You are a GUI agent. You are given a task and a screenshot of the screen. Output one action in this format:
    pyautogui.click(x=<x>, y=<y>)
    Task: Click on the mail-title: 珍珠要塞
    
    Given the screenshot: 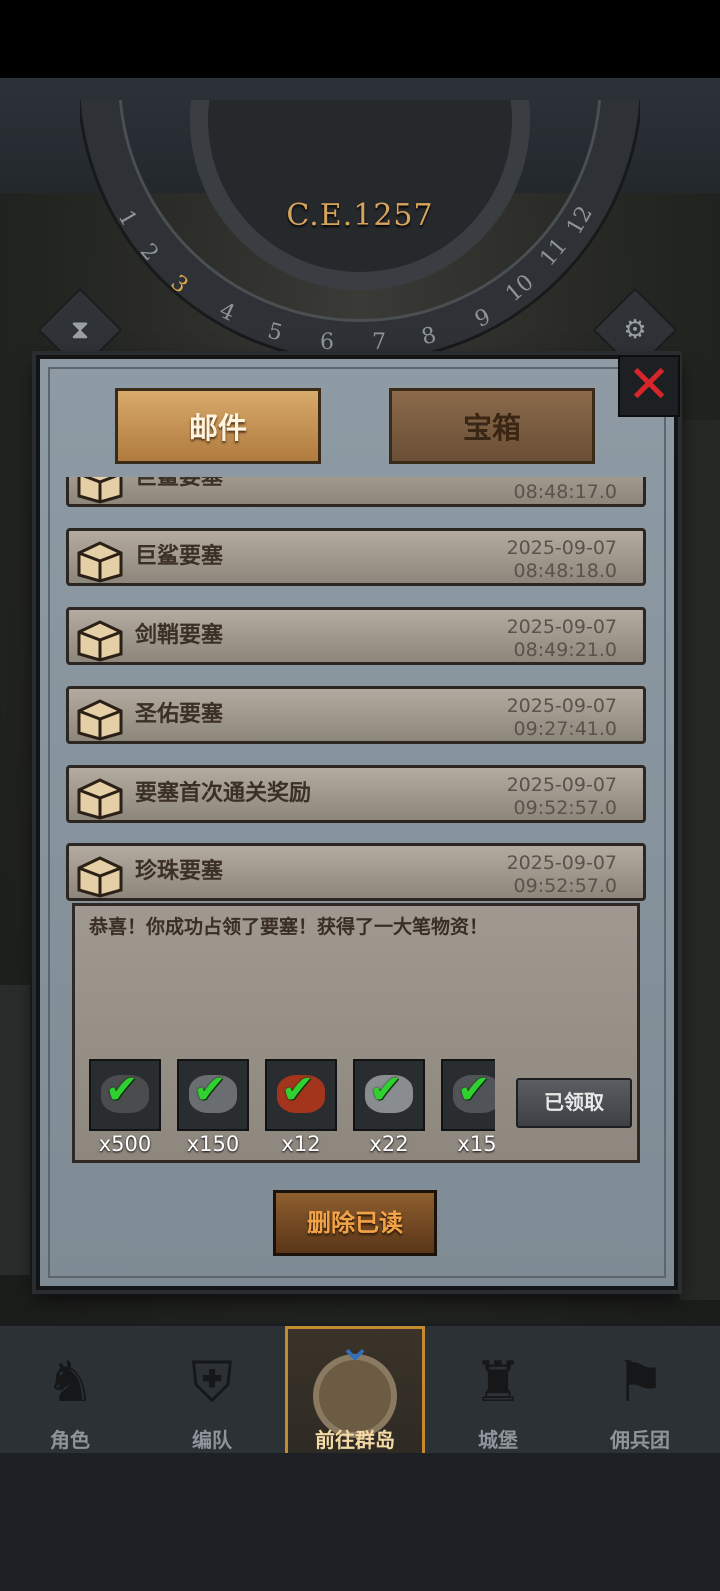 What is the action you would take?
    pyautogui.click(x=179, y=871)
    